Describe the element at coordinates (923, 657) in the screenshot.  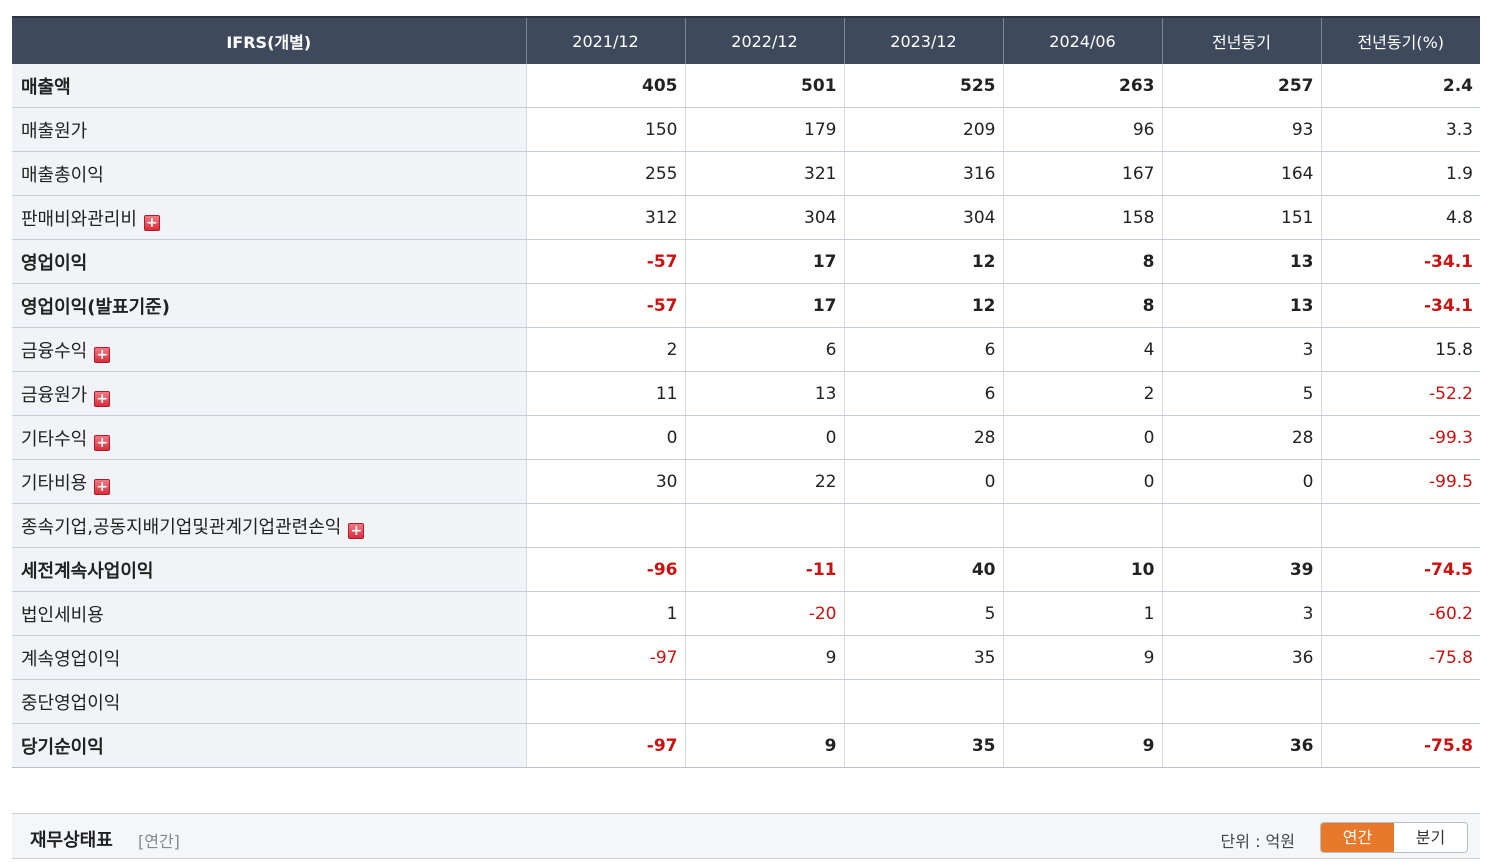
I see `value-cell: 35` at that location.